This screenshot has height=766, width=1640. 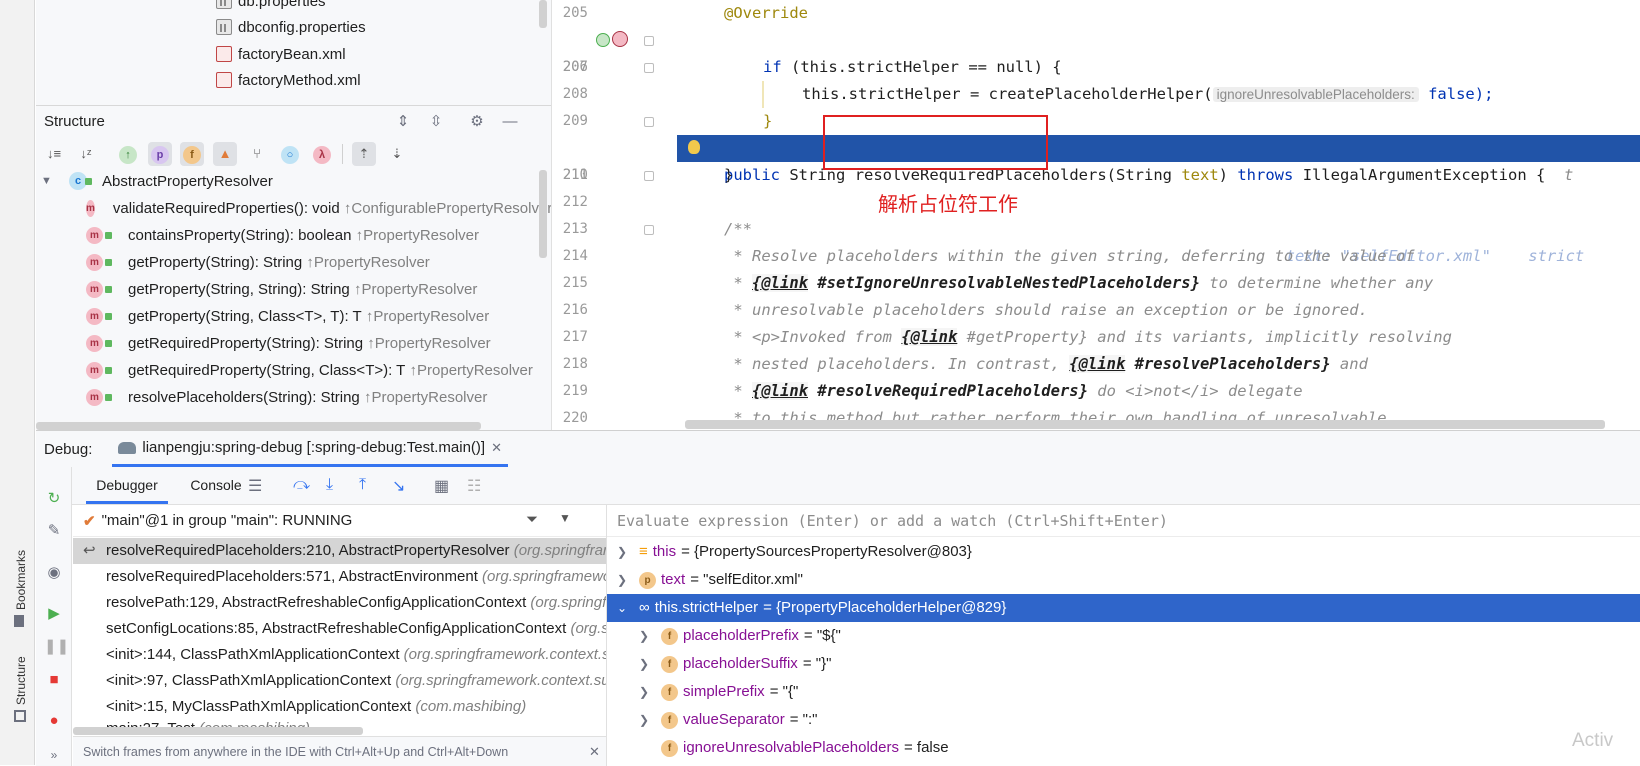 I want to click on tree-file: factoryBean.xml, so click(x=281, y=54).